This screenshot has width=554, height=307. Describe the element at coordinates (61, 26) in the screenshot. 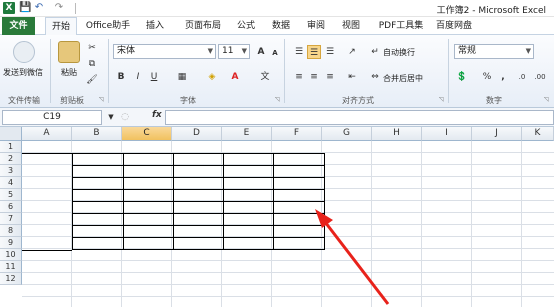

I see `tab-home: 开始` at that location.